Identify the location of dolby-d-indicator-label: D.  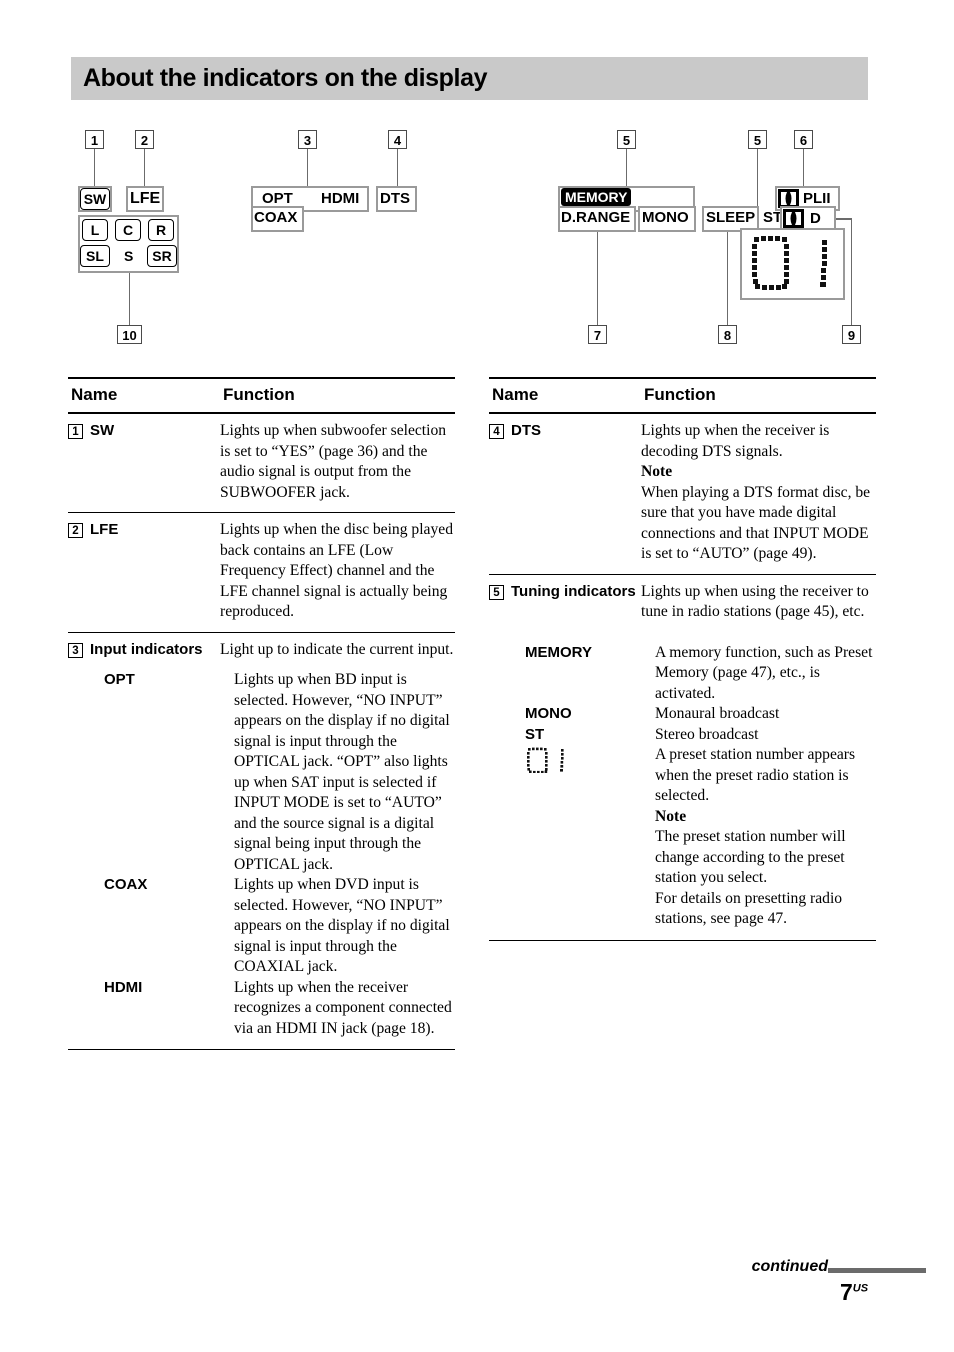
(815, 218).